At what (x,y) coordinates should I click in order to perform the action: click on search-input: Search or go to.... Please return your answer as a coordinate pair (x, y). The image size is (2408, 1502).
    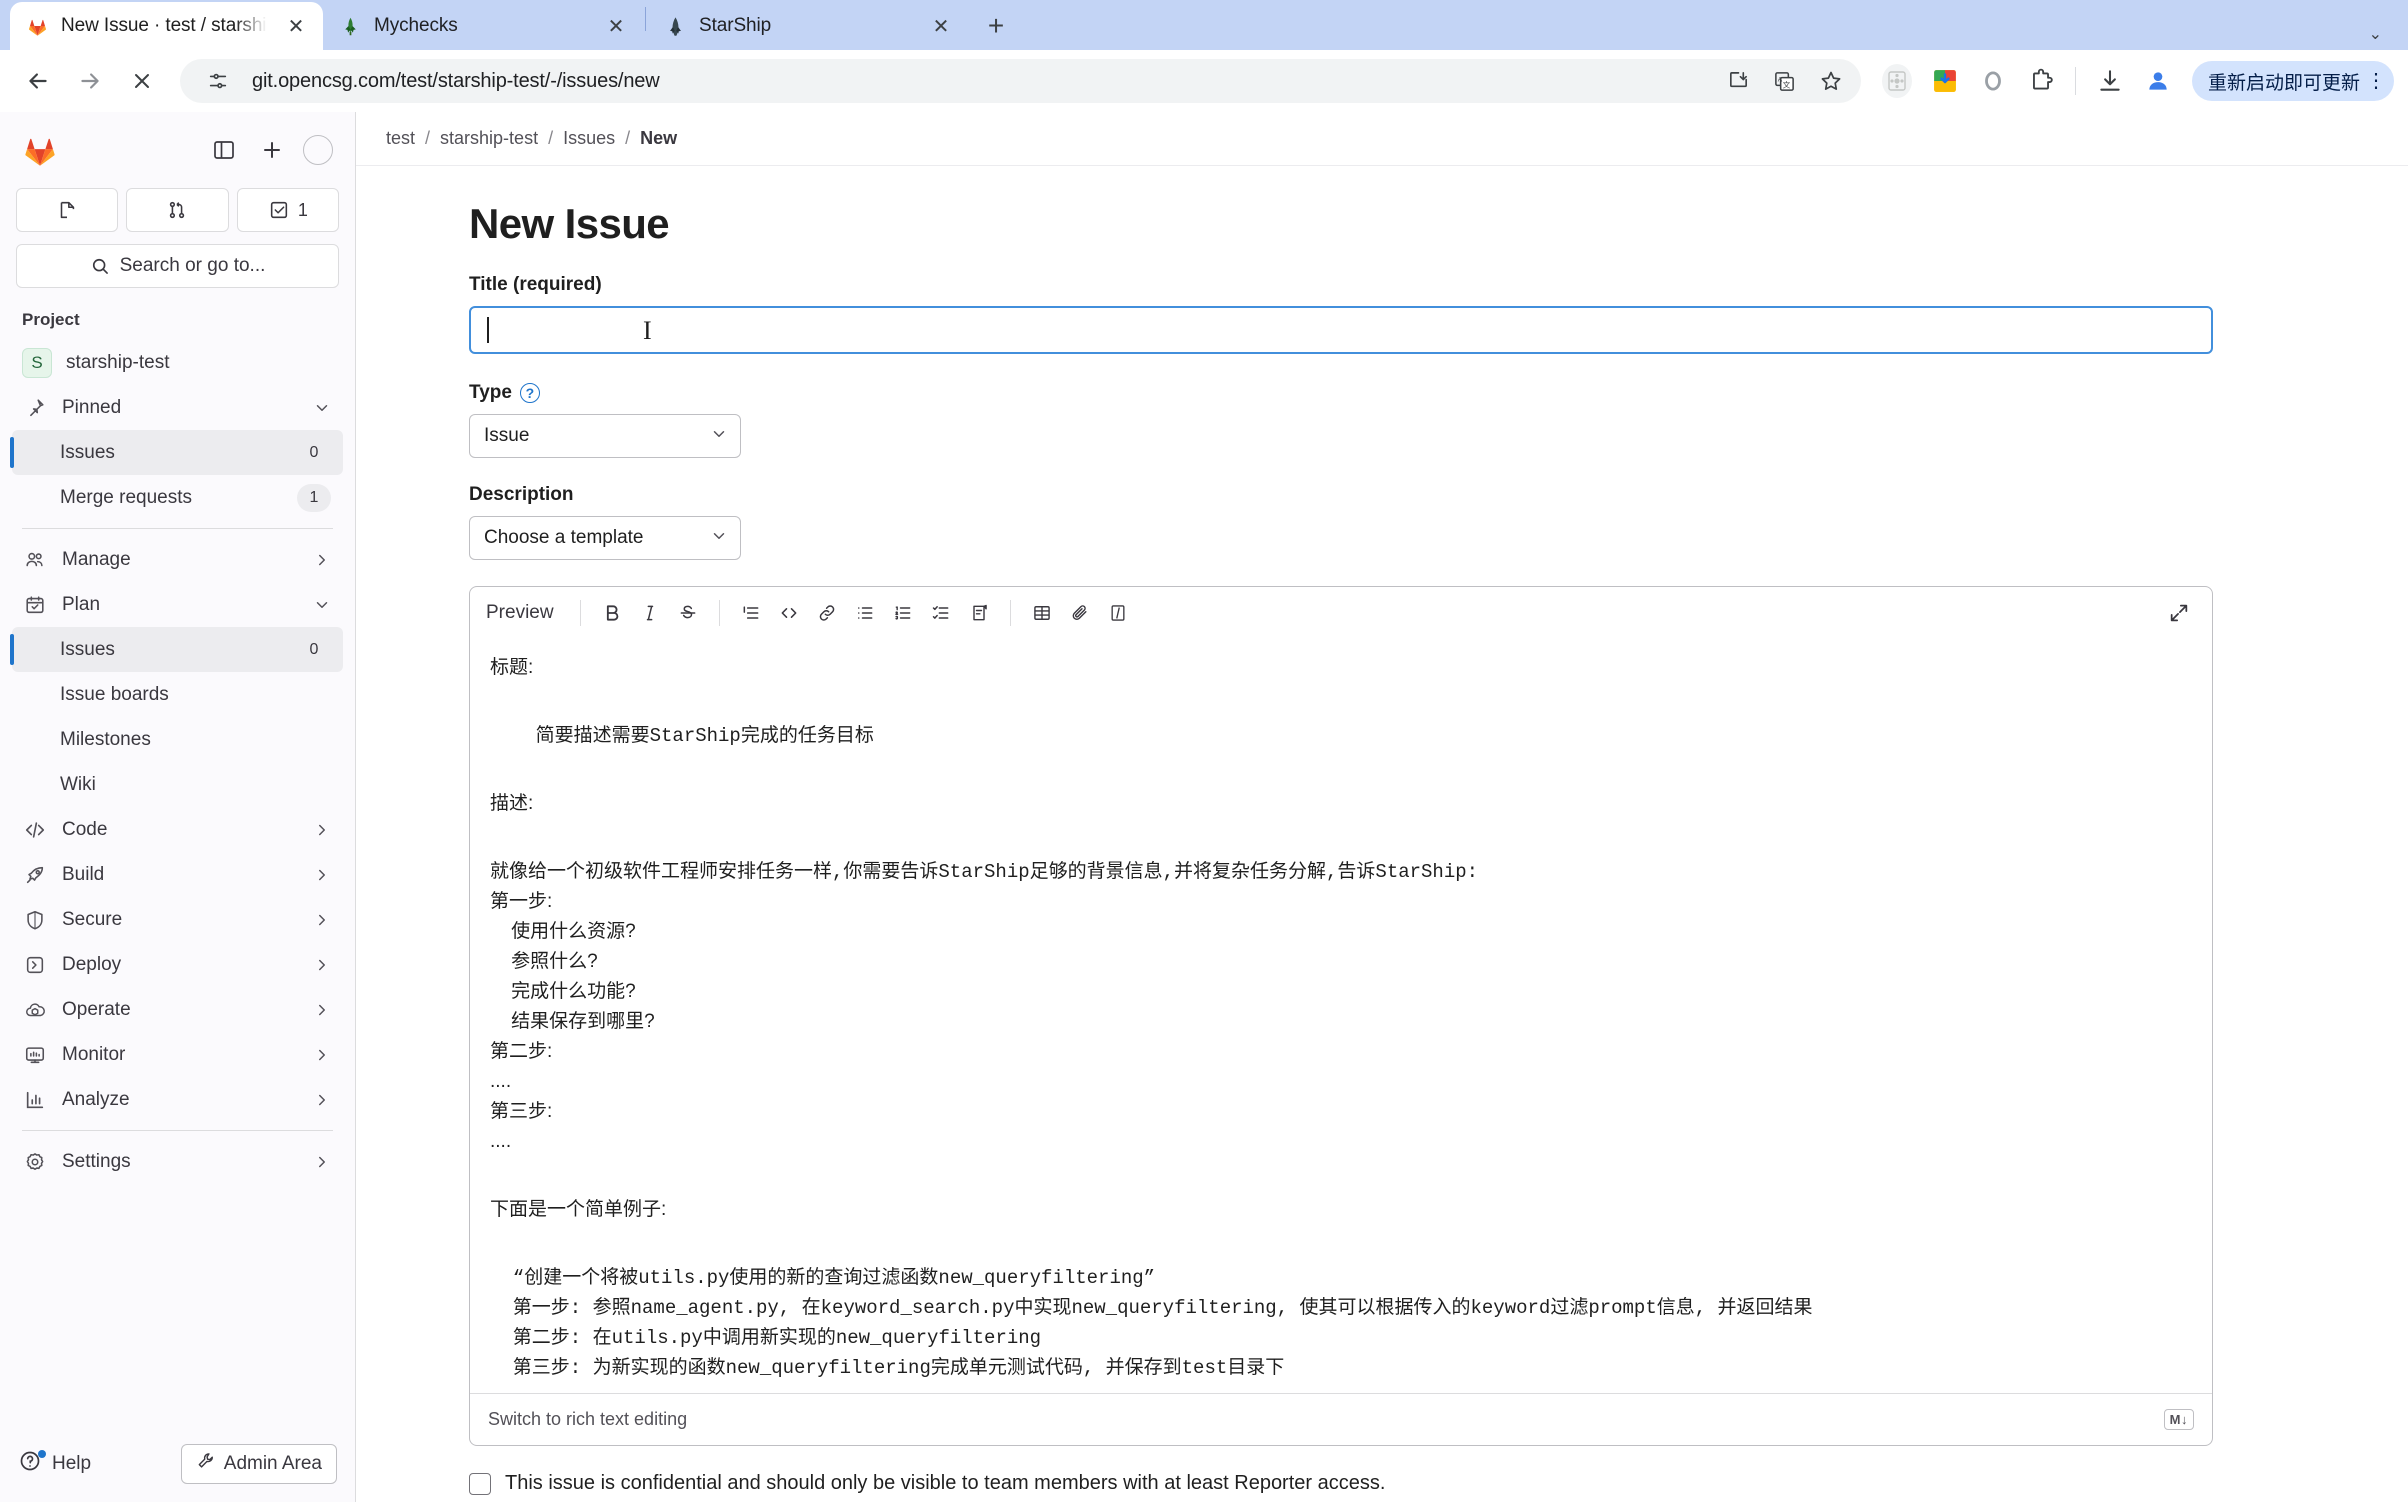
    Looking at the image, I should click on (177, 266).